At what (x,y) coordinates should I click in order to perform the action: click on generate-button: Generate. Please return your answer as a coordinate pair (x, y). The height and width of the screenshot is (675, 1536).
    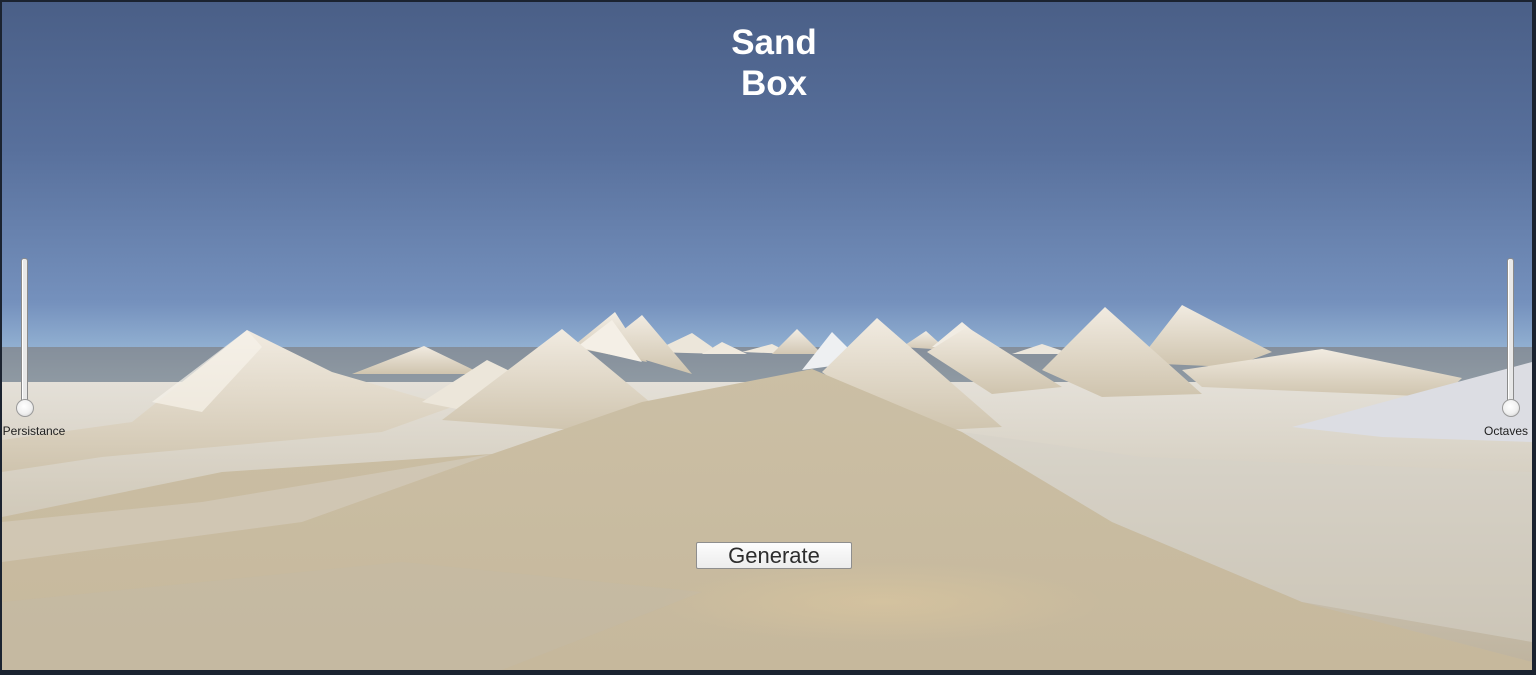
    Looking at the image, I should click on (774, 555).